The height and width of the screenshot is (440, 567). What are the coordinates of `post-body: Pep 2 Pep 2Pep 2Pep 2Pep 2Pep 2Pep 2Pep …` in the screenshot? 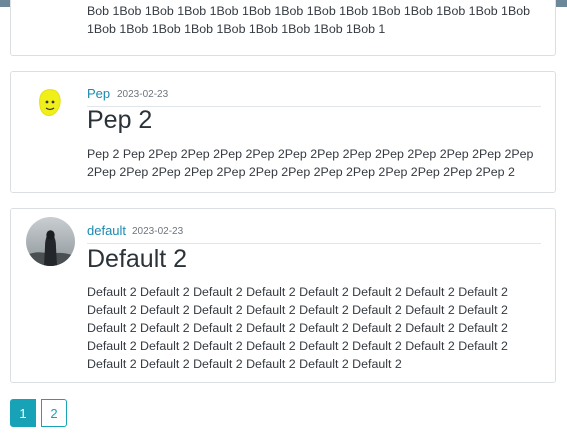 It's located at (310, 163).